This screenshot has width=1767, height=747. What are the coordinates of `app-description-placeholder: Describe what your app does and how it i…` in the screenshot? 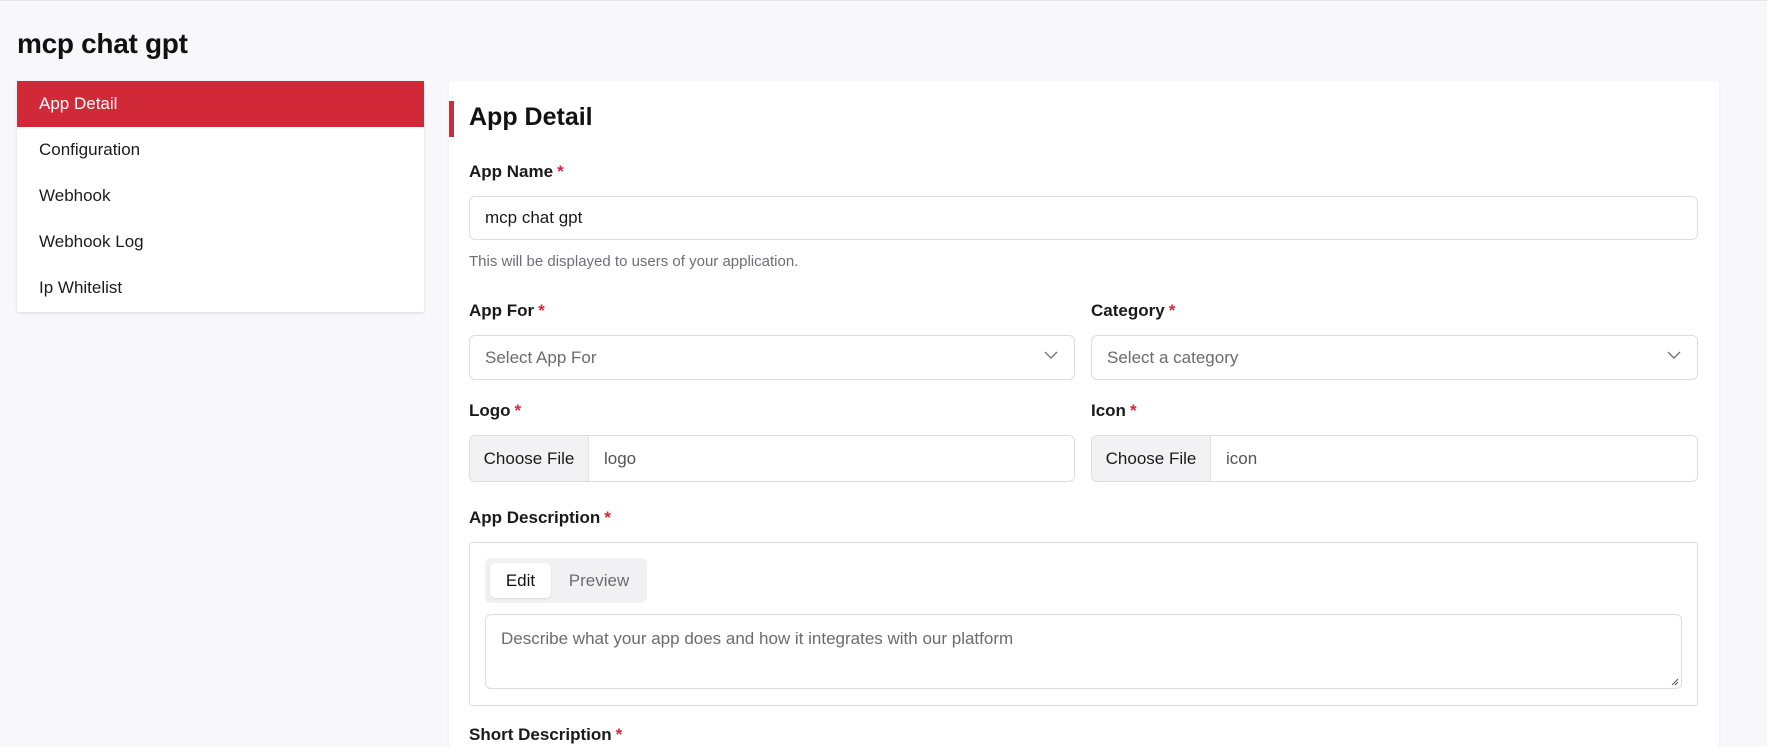 It's located at (757, 638).